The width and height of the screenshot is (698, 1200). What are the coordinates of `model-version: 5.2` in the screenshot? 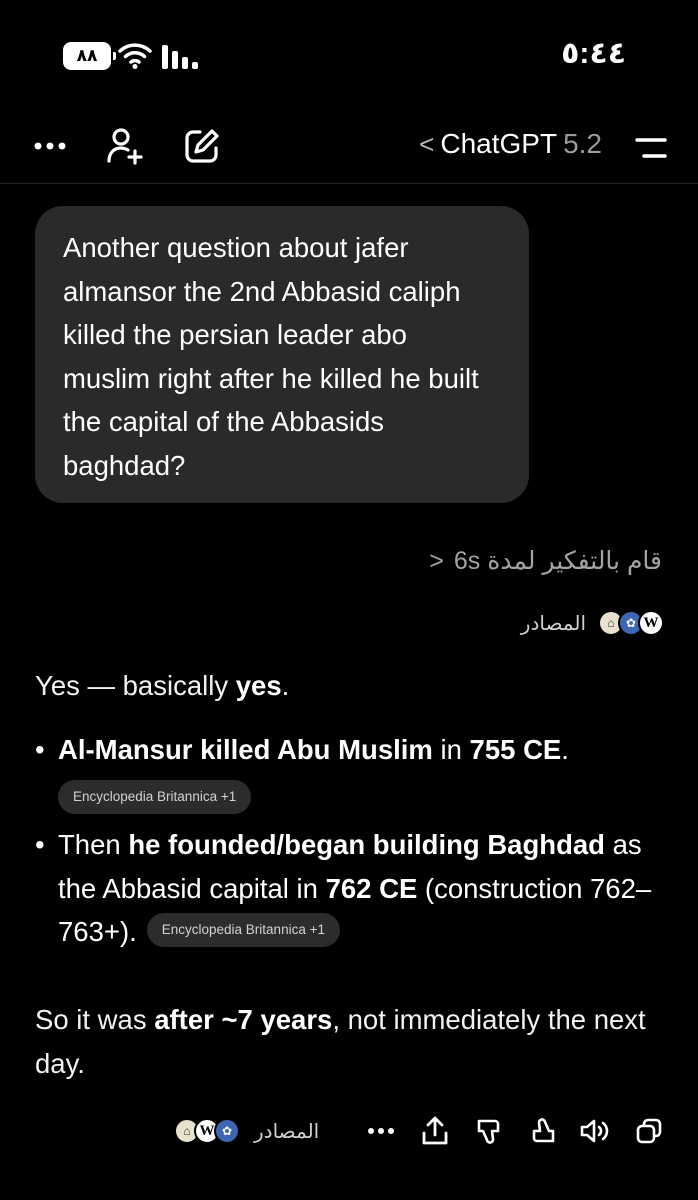 It's located at (582, 143).